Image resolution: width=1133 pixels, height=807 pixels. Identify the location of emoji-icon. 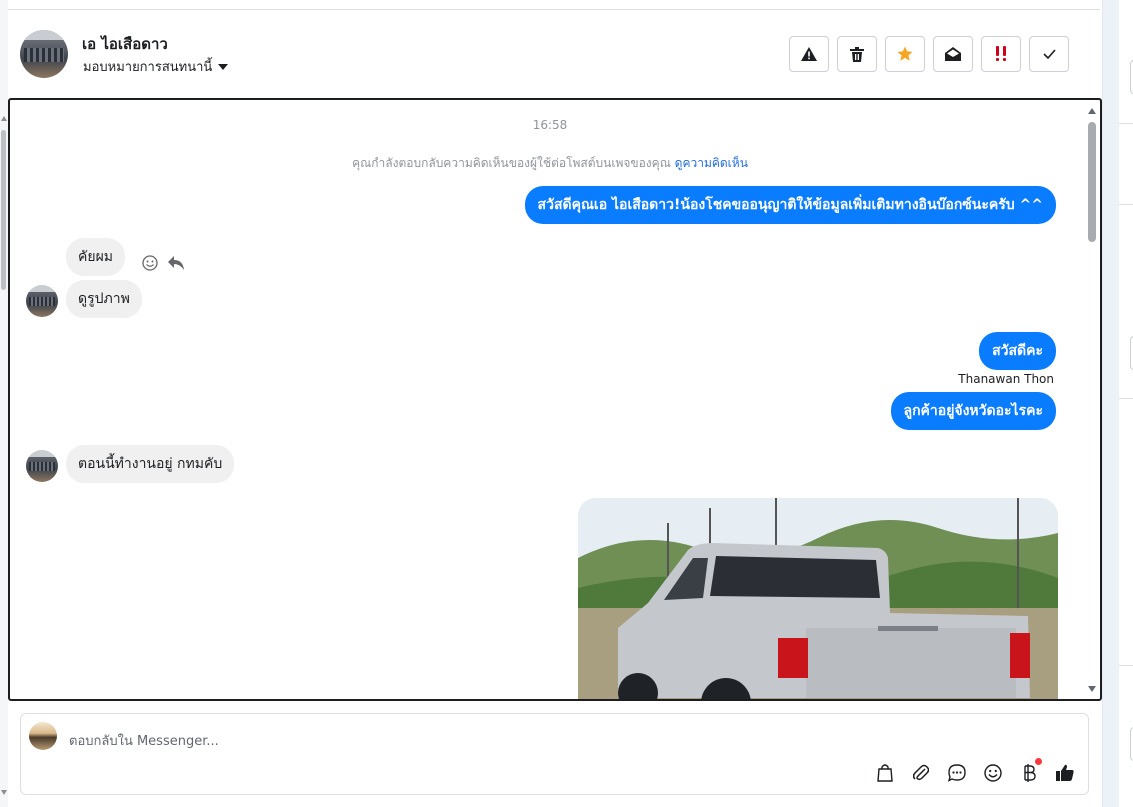
(993, 773).